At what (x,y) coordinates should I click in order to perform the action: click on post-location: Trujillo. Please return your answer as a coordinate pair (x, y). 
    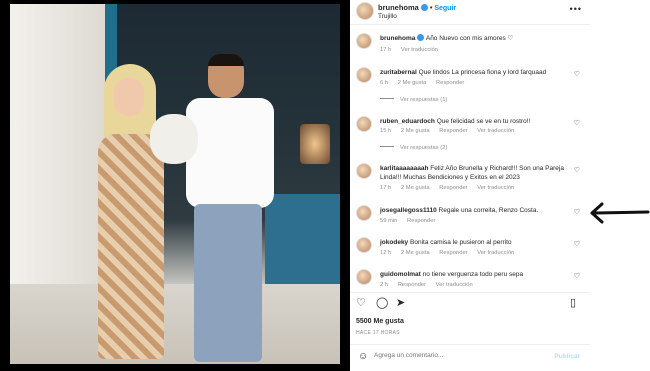
    Looking at the image, I should click on (387, 16).